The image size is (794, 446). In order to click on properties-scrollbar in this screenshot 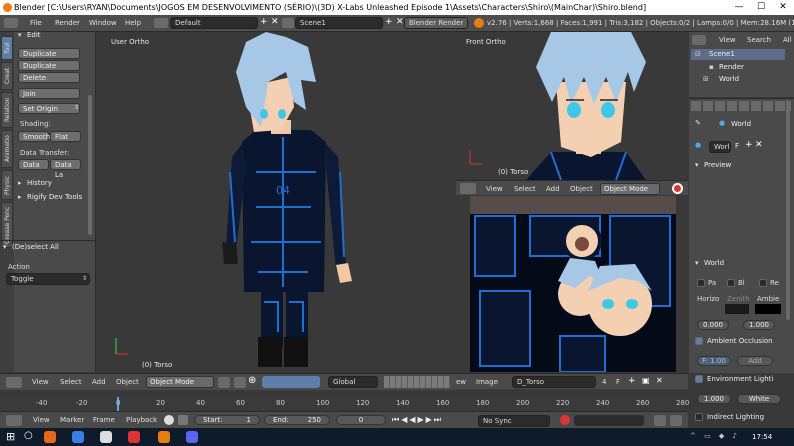, I will do `click(788, 210)`.